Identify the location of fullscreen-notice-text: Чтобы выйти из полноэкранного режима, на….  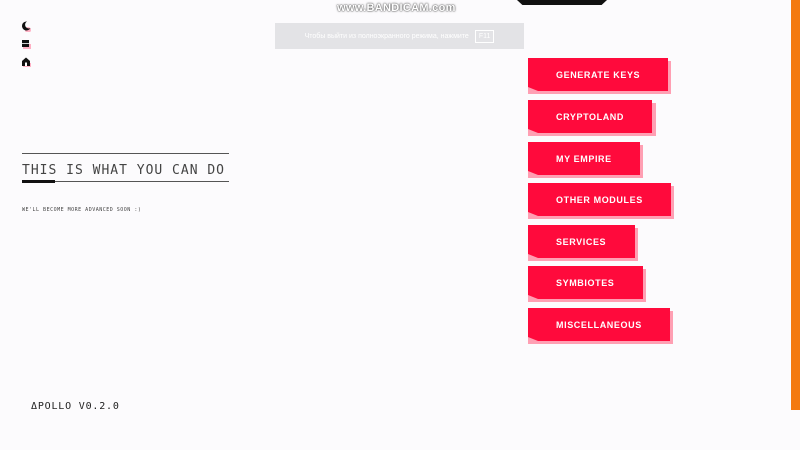
(386, 36).